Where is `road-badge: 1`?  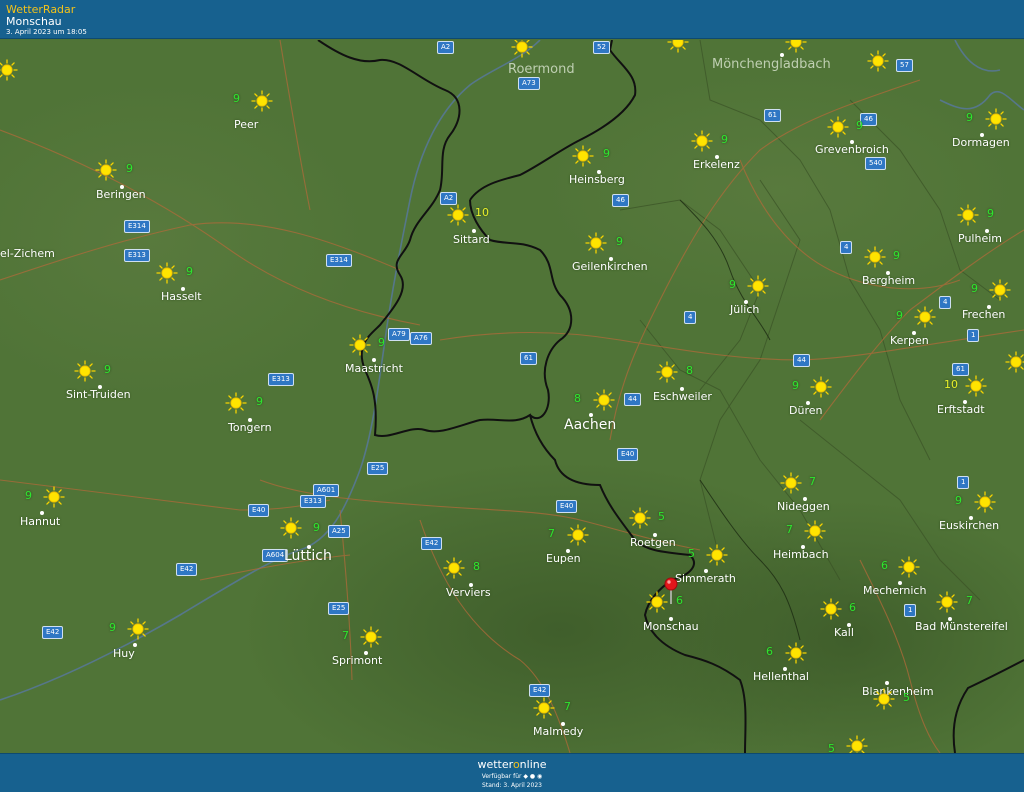
road-badge: 1 is located at coordinates (910, 610).